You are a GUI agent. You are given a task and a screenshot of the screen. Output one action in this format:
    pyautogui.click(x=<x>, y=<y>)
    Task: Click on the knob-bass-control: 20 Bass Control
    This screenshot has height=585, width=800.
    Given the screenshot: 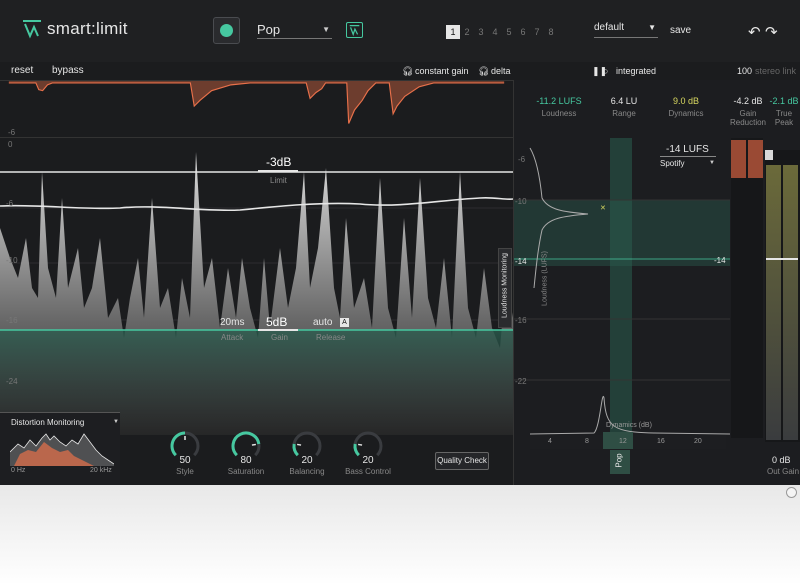 What is the action you would take?
    pyautogui.click(x=368, y=457)
    